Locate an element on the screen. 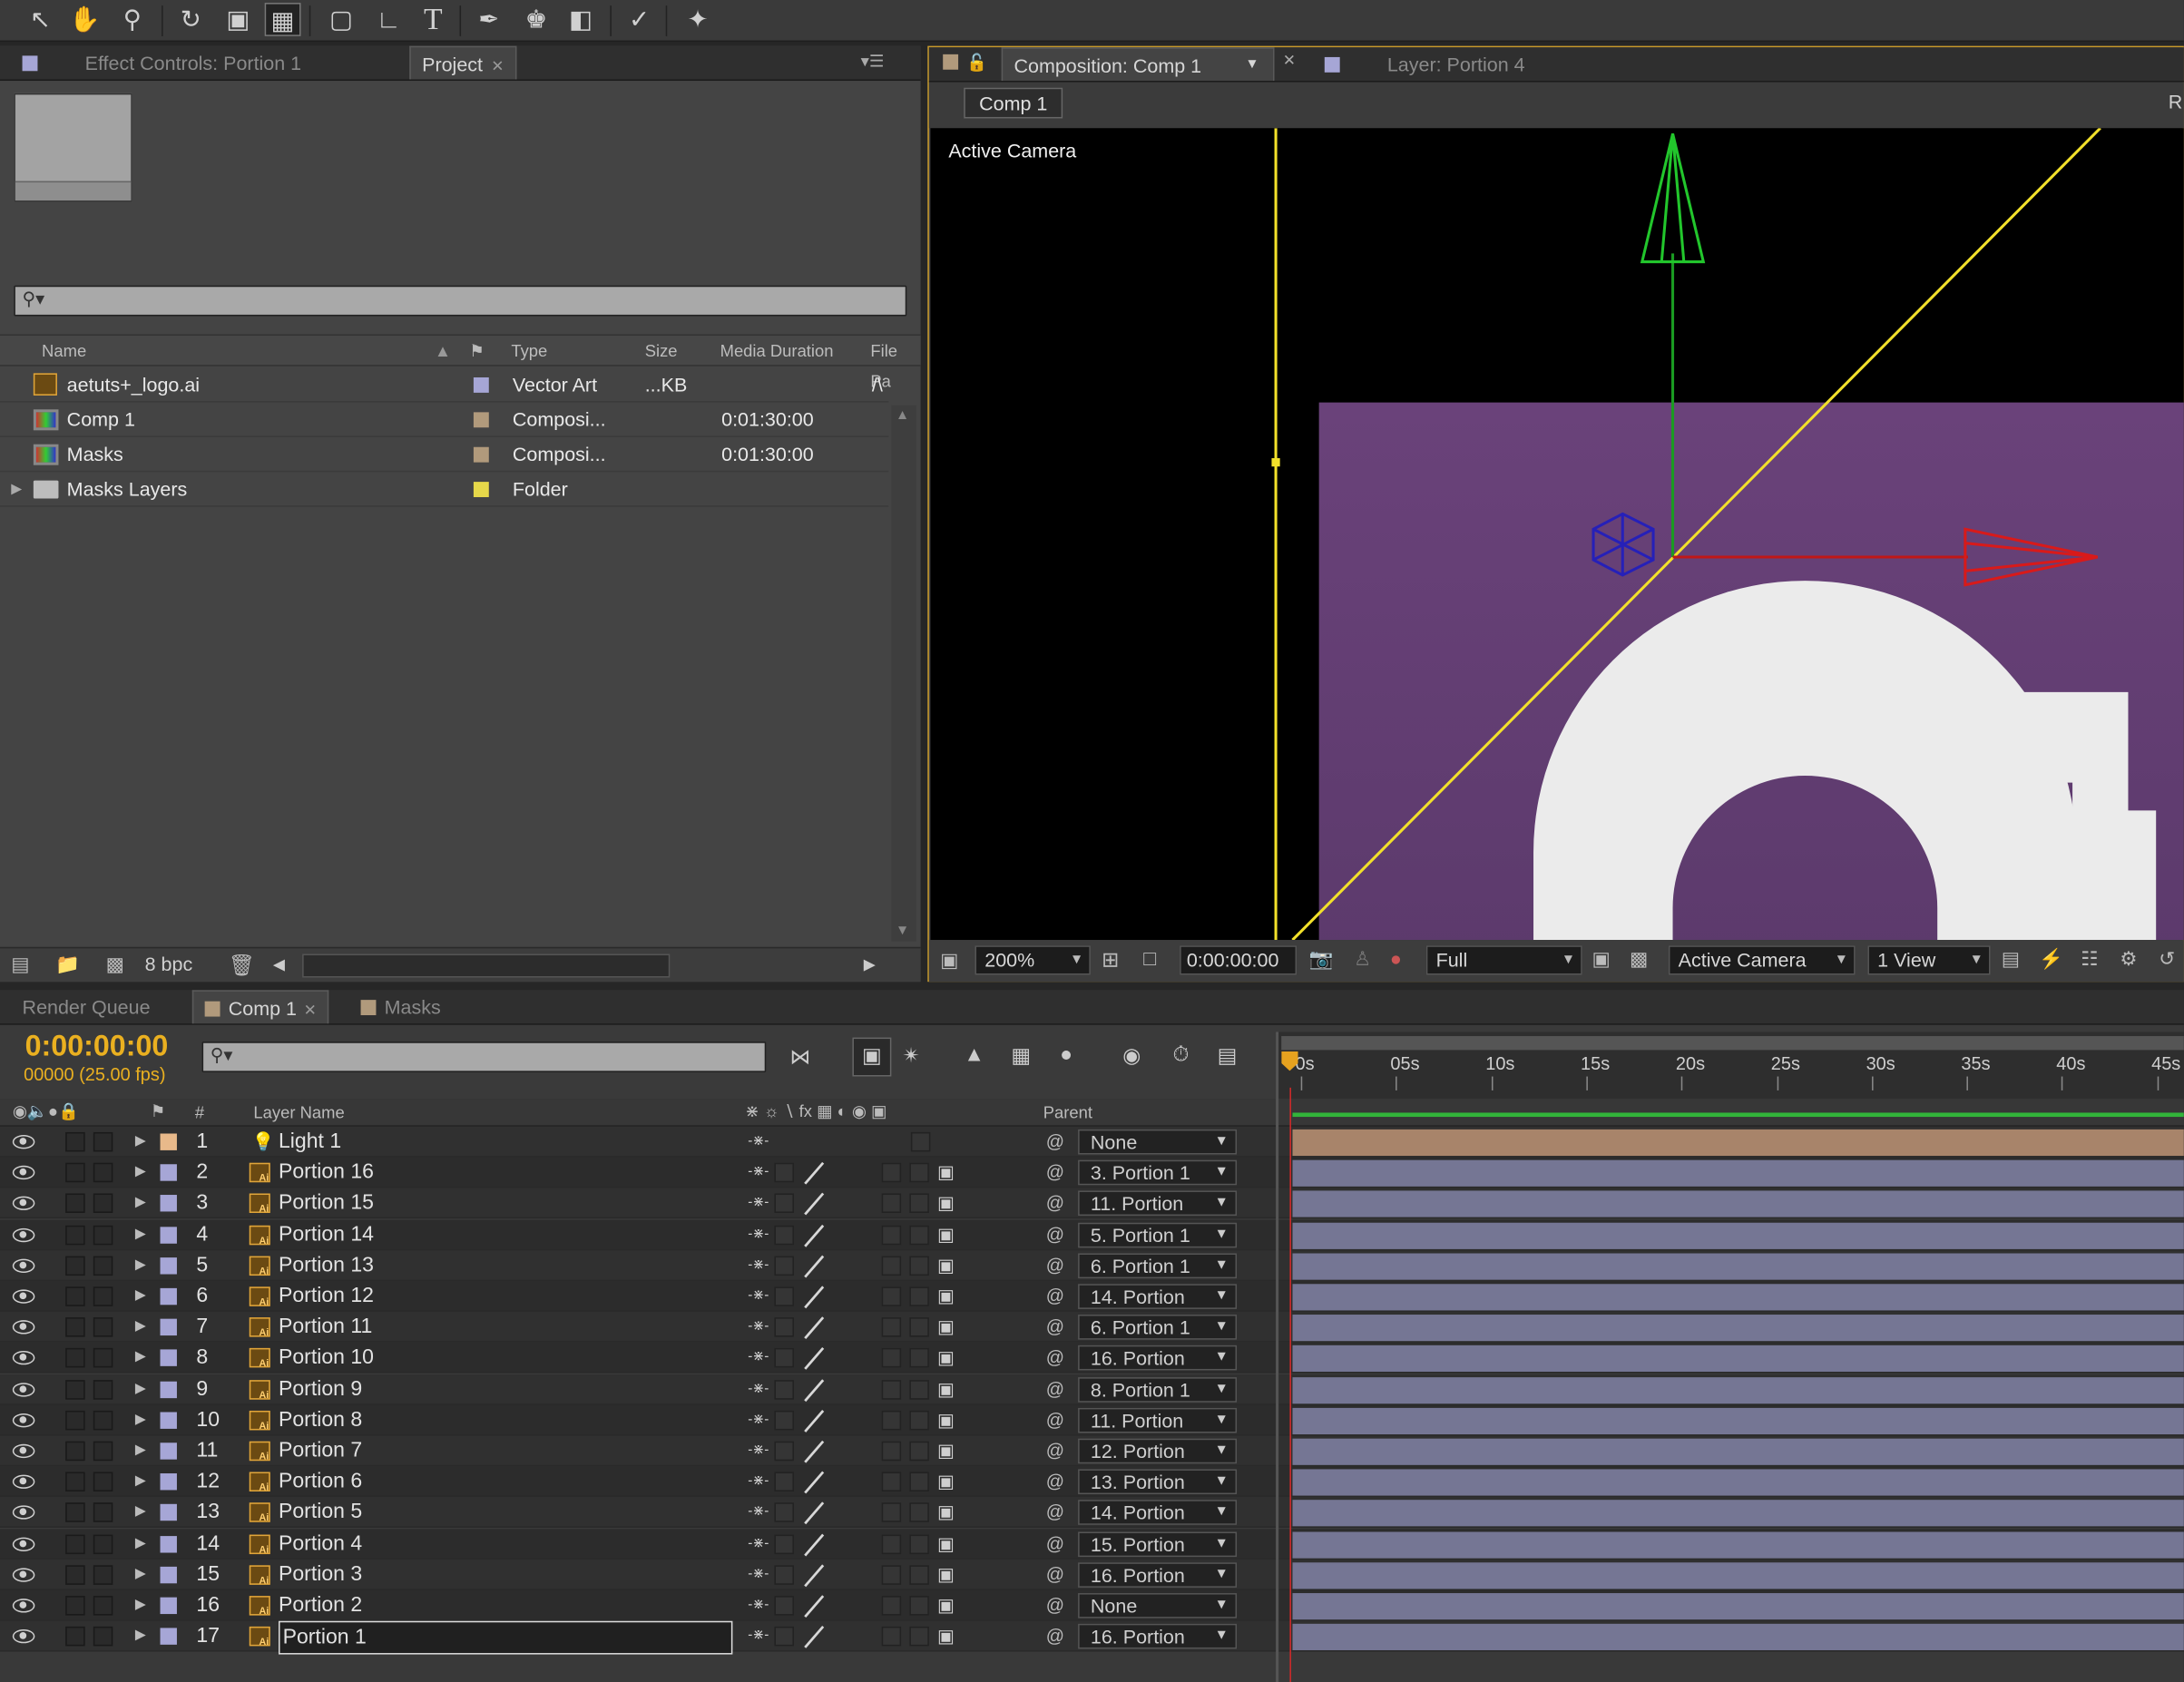 This screenshot has width=2184, height=1682. parent-select: None ▼ is located at coordinates (1158, 1142).